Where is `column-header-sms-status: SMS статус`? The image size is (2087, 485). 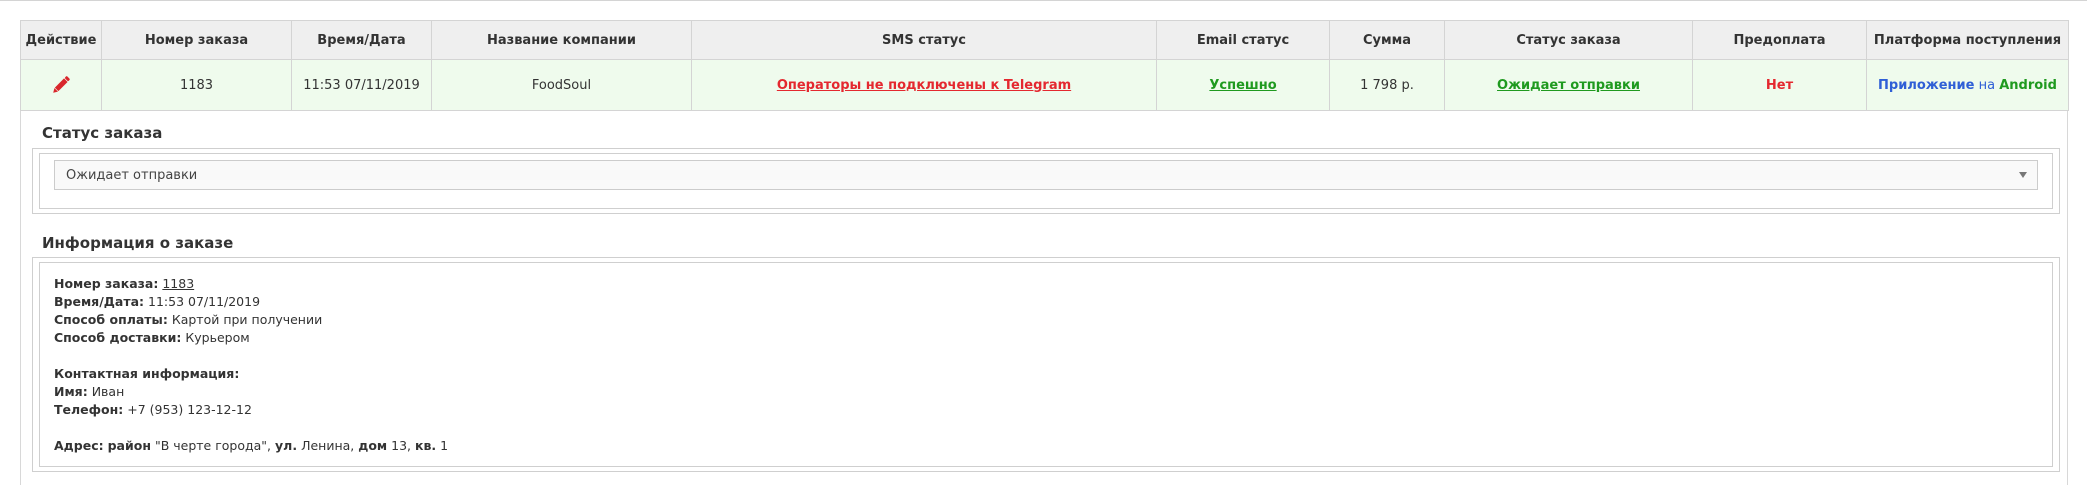
column-header-sms-status: SMS статус is located at coordinates (924, 40).